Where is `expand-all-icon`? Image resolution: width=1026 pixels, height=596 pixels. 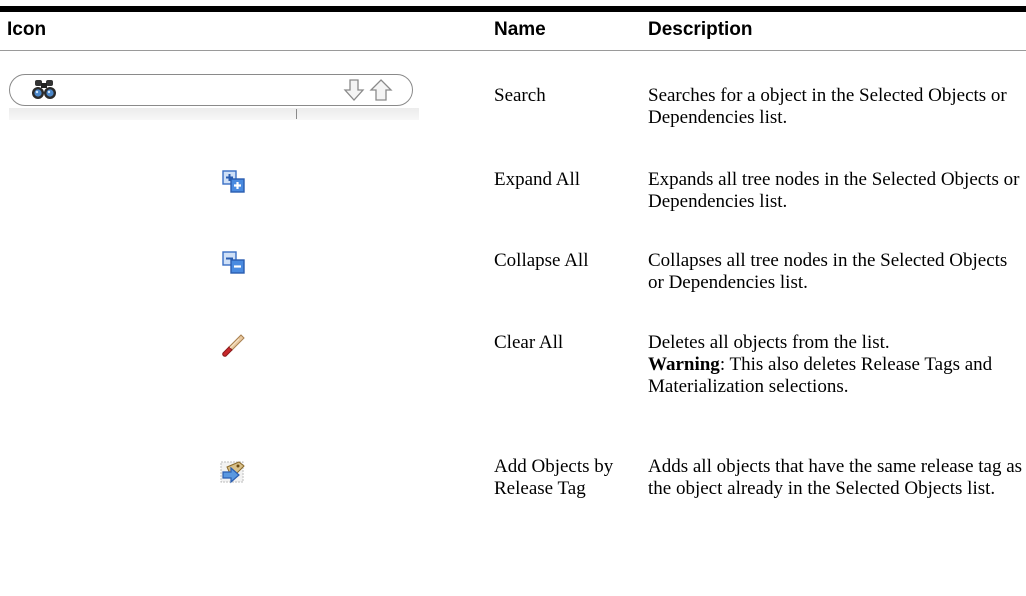 expand-all-icon is located at coordinates (233, 181).